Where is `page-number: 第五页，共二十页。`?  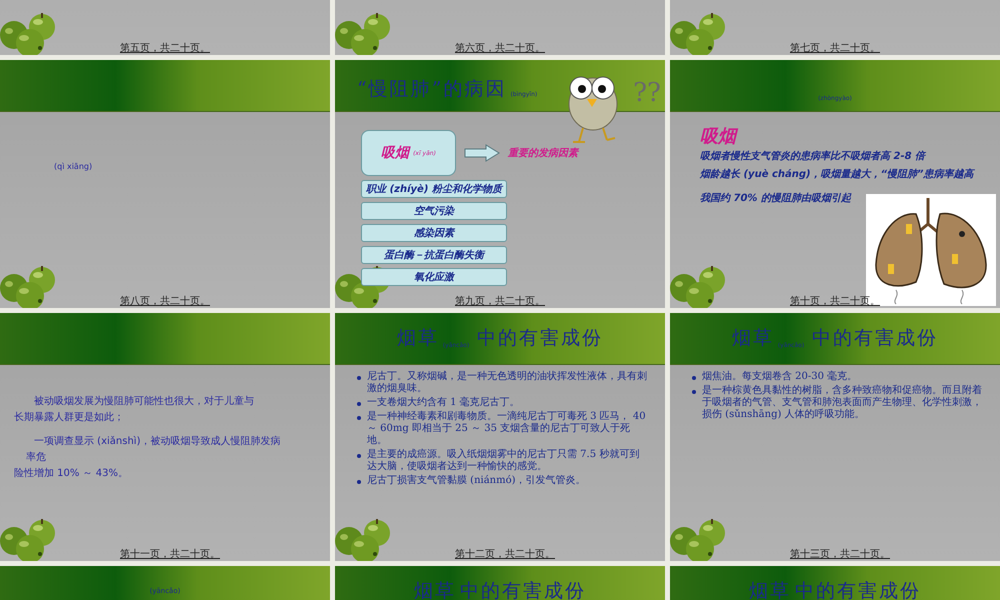 page-number: 第五页，共二十页。 is located at coordinates (165, 49).